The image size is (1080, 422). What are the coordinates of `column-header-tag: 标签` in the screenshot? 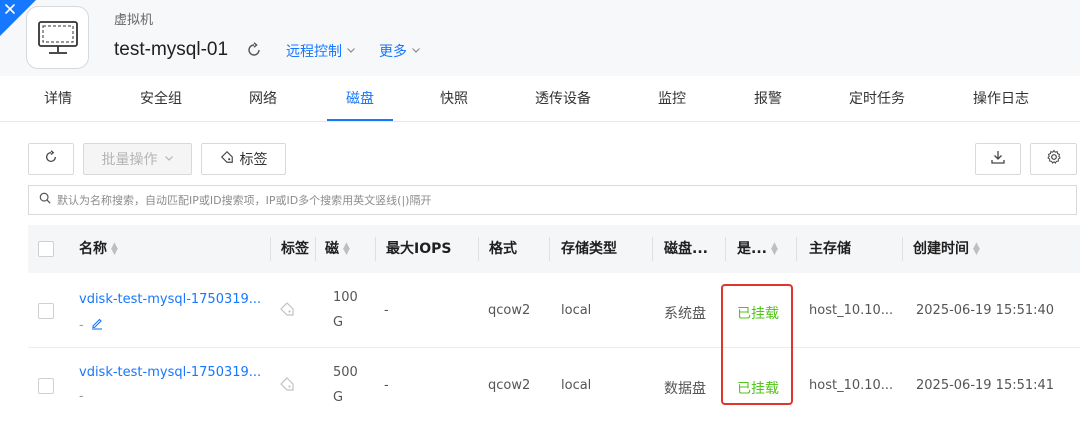 It's located at (295, 249).